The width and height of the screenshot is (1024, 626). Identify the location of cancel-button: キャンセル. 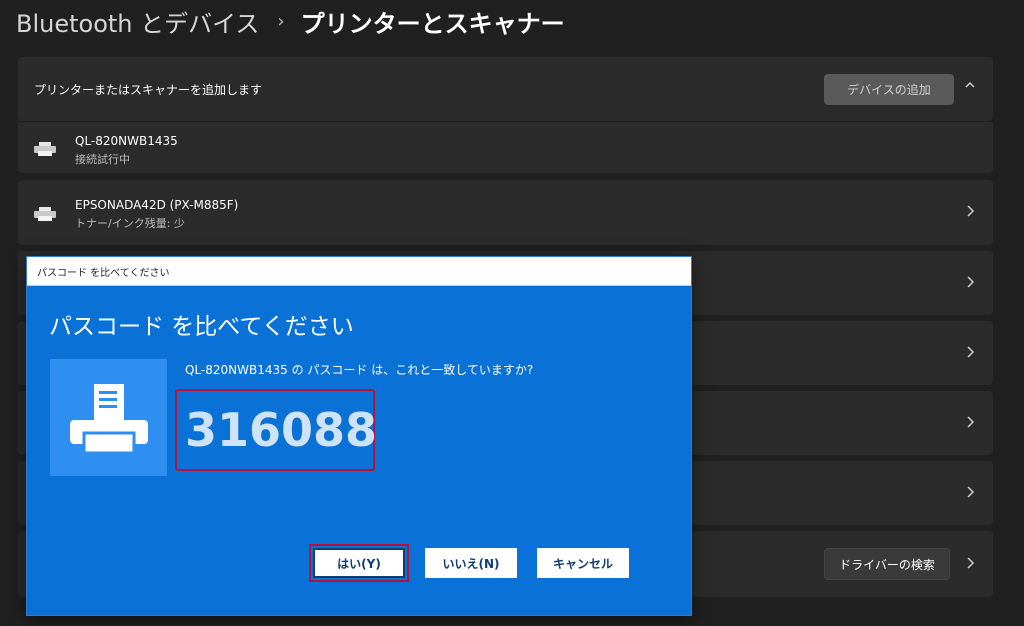
(583, 563).